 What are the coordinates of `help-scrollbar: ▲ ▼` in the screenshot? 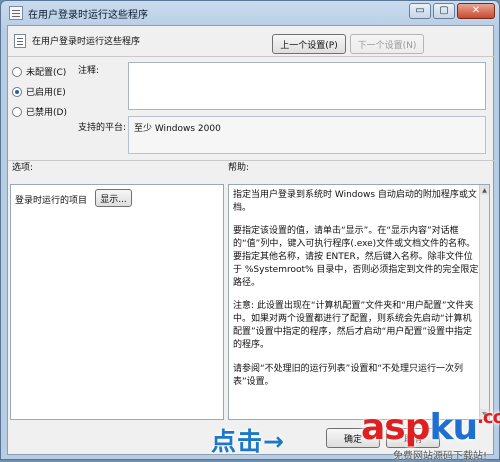 It's located at (484, 302).